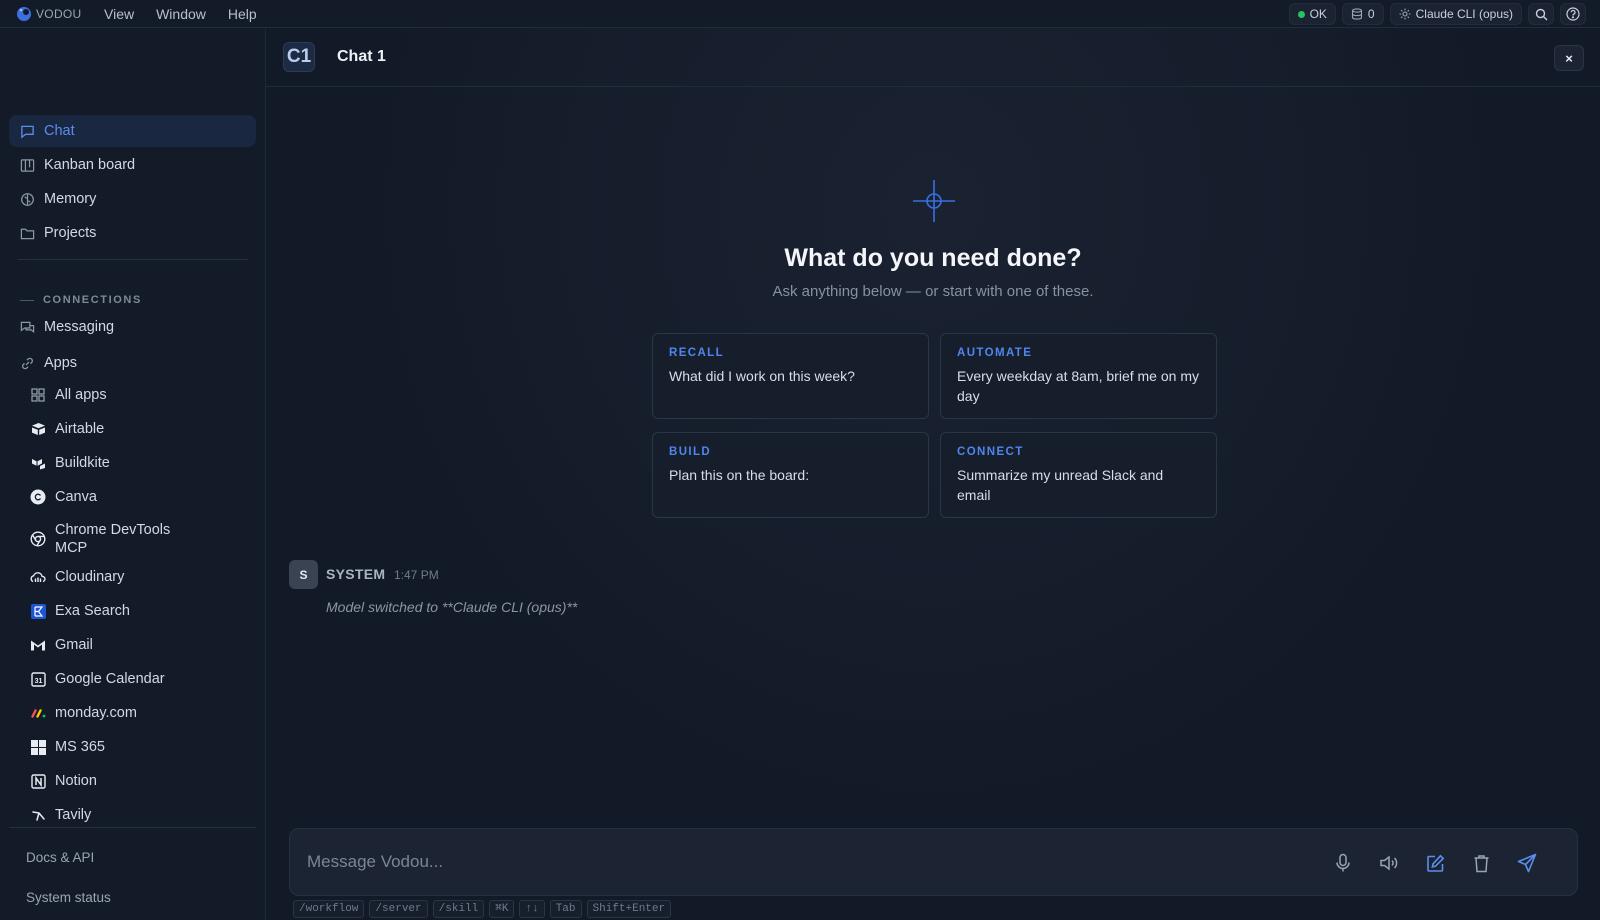  Describe the element at coordinates (110, 679) in the screenshot. I see `app-item-label: Google Calendar` at that location.